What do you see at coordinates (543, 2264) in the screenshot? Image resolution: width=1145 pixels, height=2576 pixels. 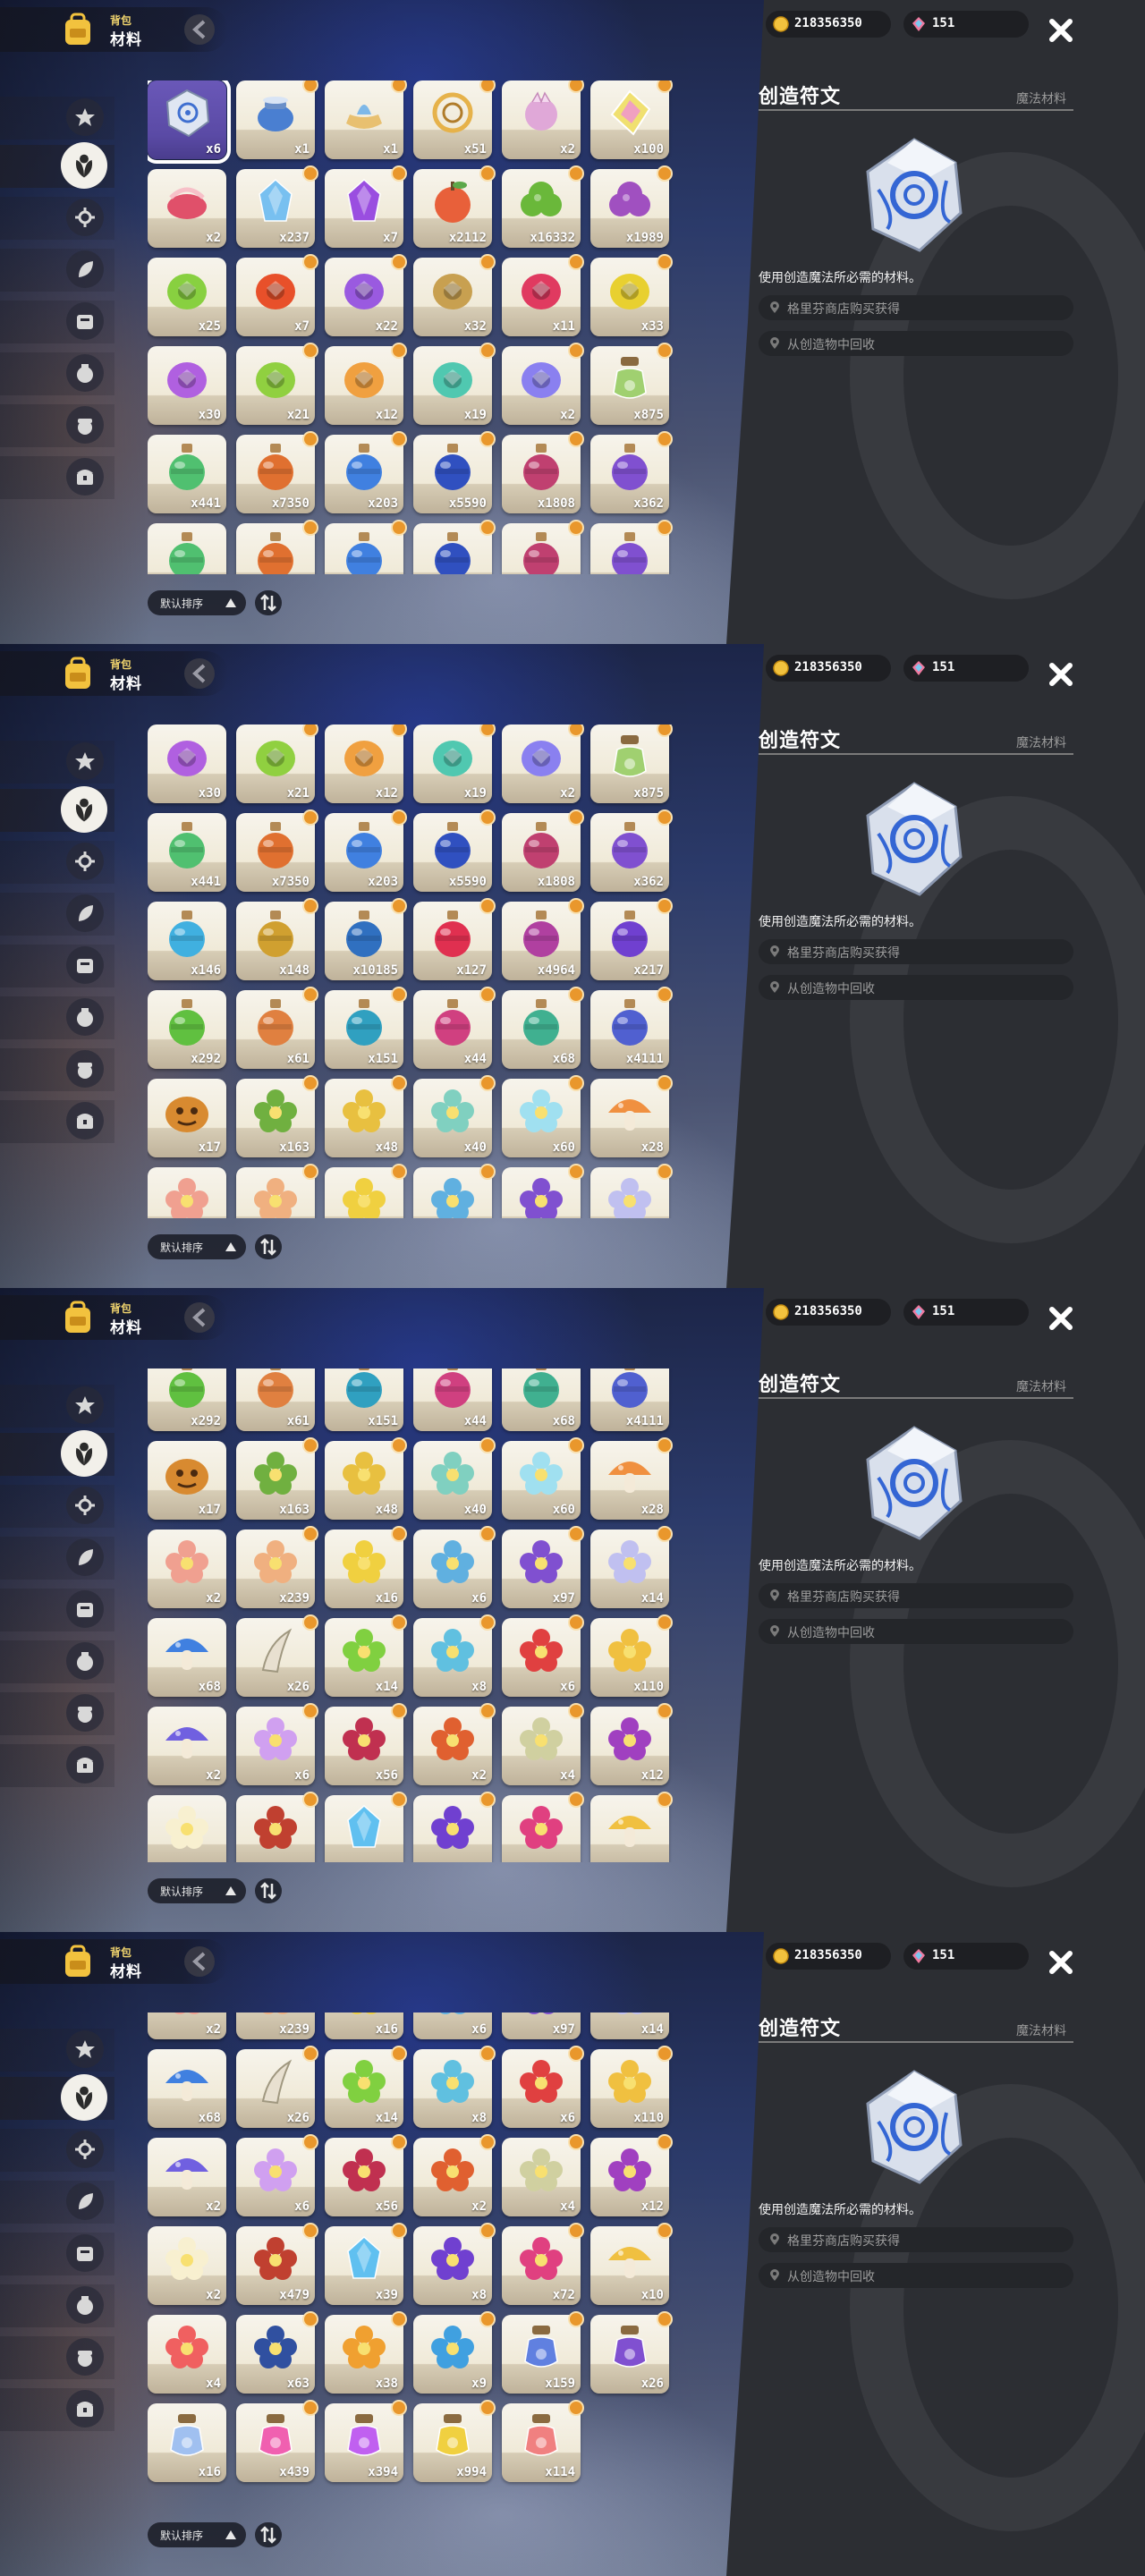 I see `item-slot: x72` at bounding box center [543, 2264].